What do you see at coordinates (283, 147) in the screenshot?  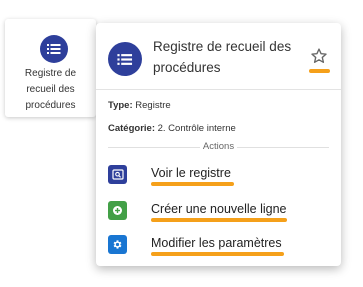 I see `divider` at bounding box center [283, 147].